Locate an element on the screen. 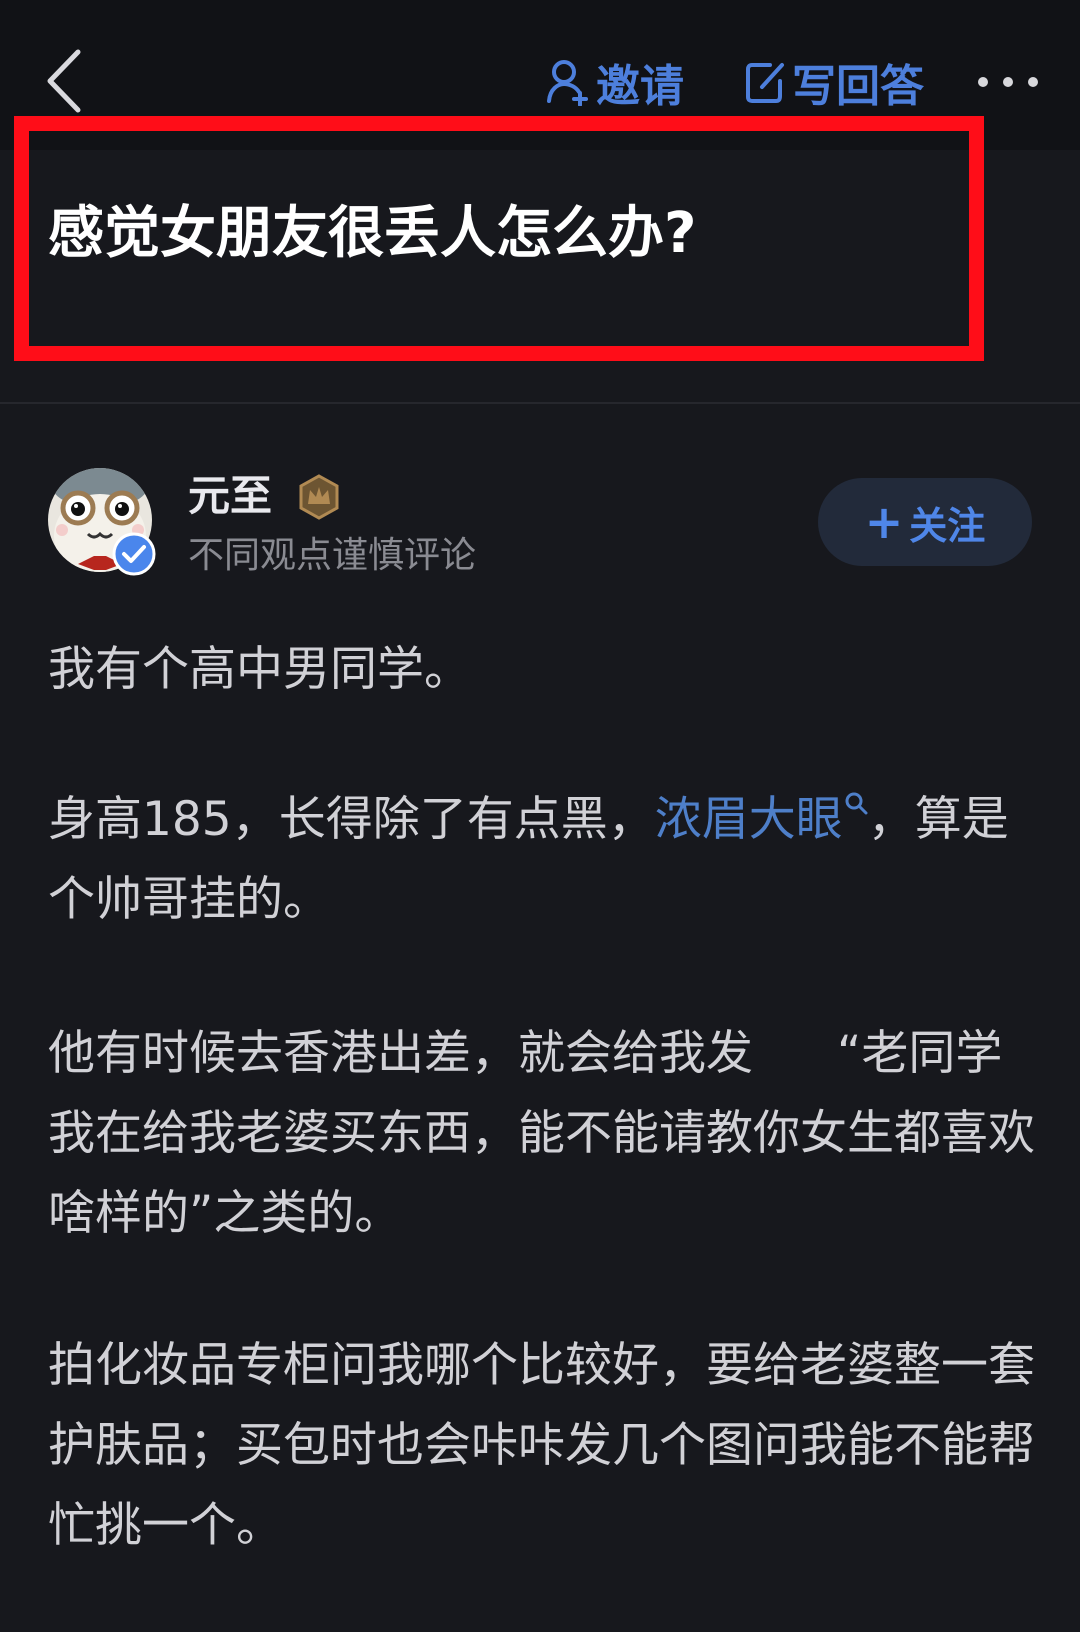 The width and height of the screenshot is (1080, 1632). top-toolbar: 邀请 写回答 is located at coordinates (540, 75).